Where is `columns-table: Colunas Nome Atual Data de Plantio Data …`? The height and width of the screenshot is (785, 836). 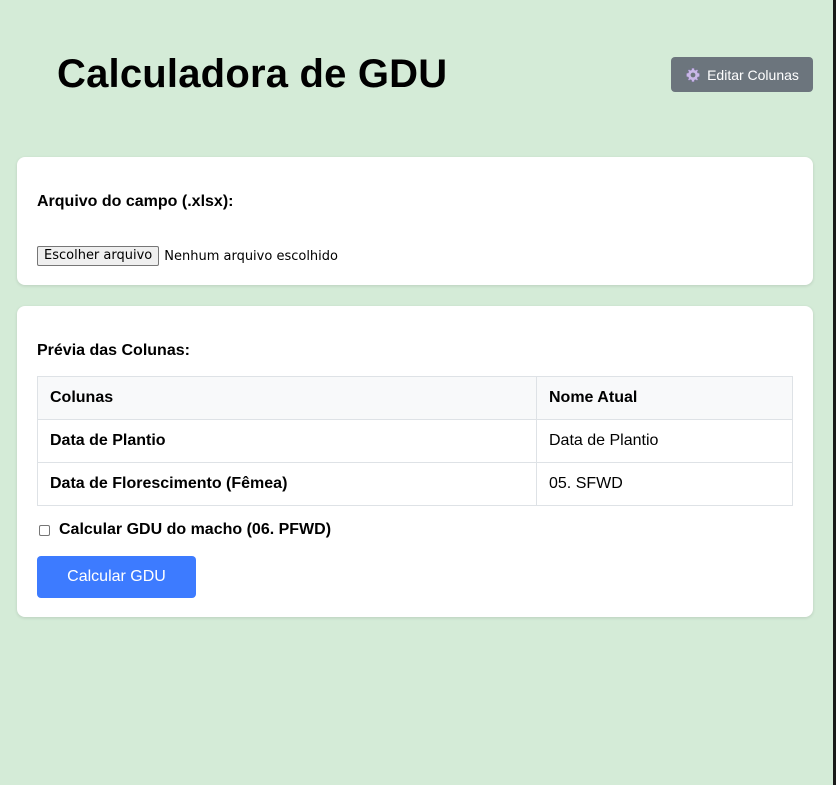
columns-table: Colunas Nome Atual Data de Plantio Data … is located at coordinates (415, 441).